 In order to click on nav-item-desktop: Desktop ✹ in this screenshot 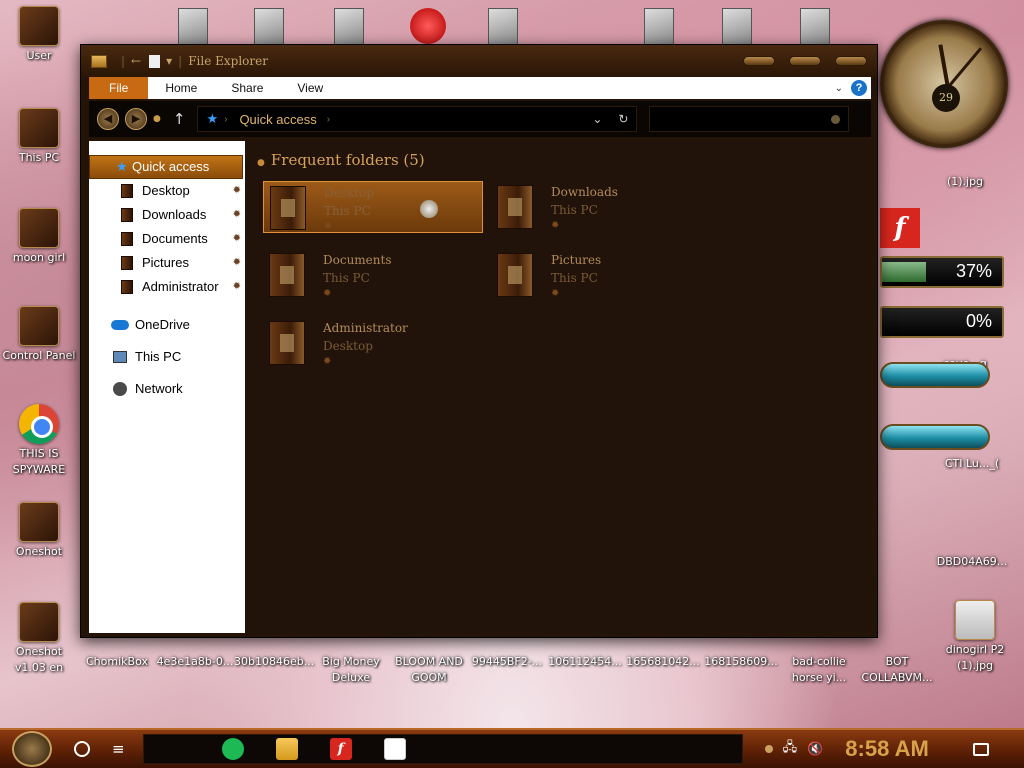, I will do `click(167, 191)`.